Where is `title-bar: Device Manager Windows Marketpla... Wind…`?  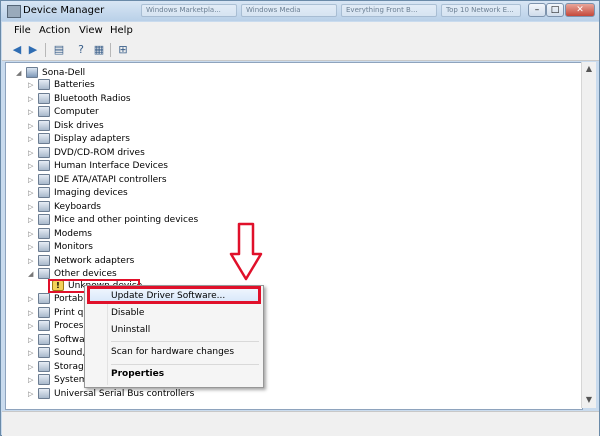 title-bar: Device Manager Windows Marketpla... Wind… is located at coordinates (300, 11).